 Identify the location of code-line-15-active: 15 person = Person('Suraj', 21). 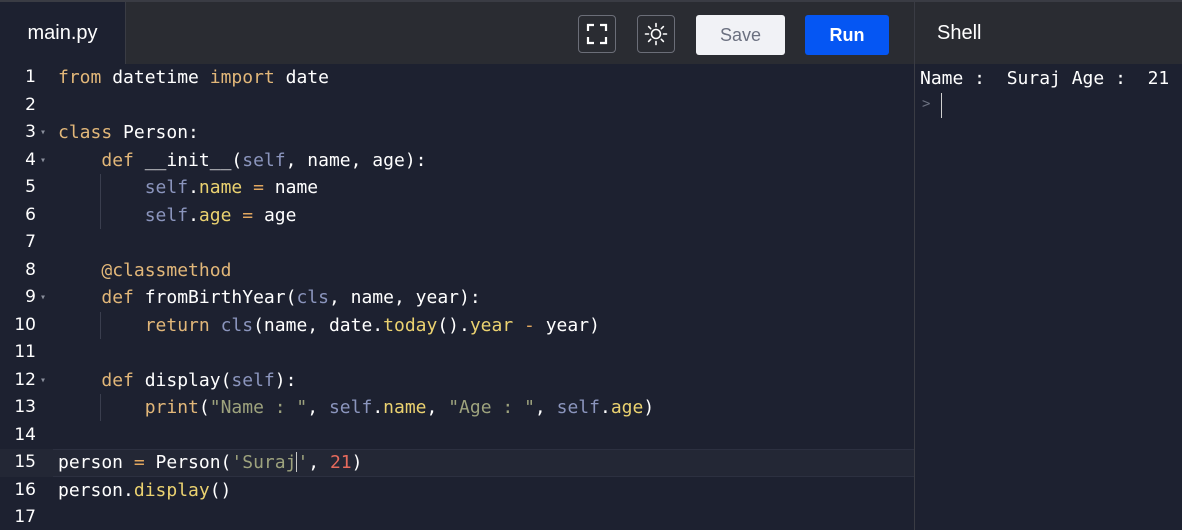
(457, 463).